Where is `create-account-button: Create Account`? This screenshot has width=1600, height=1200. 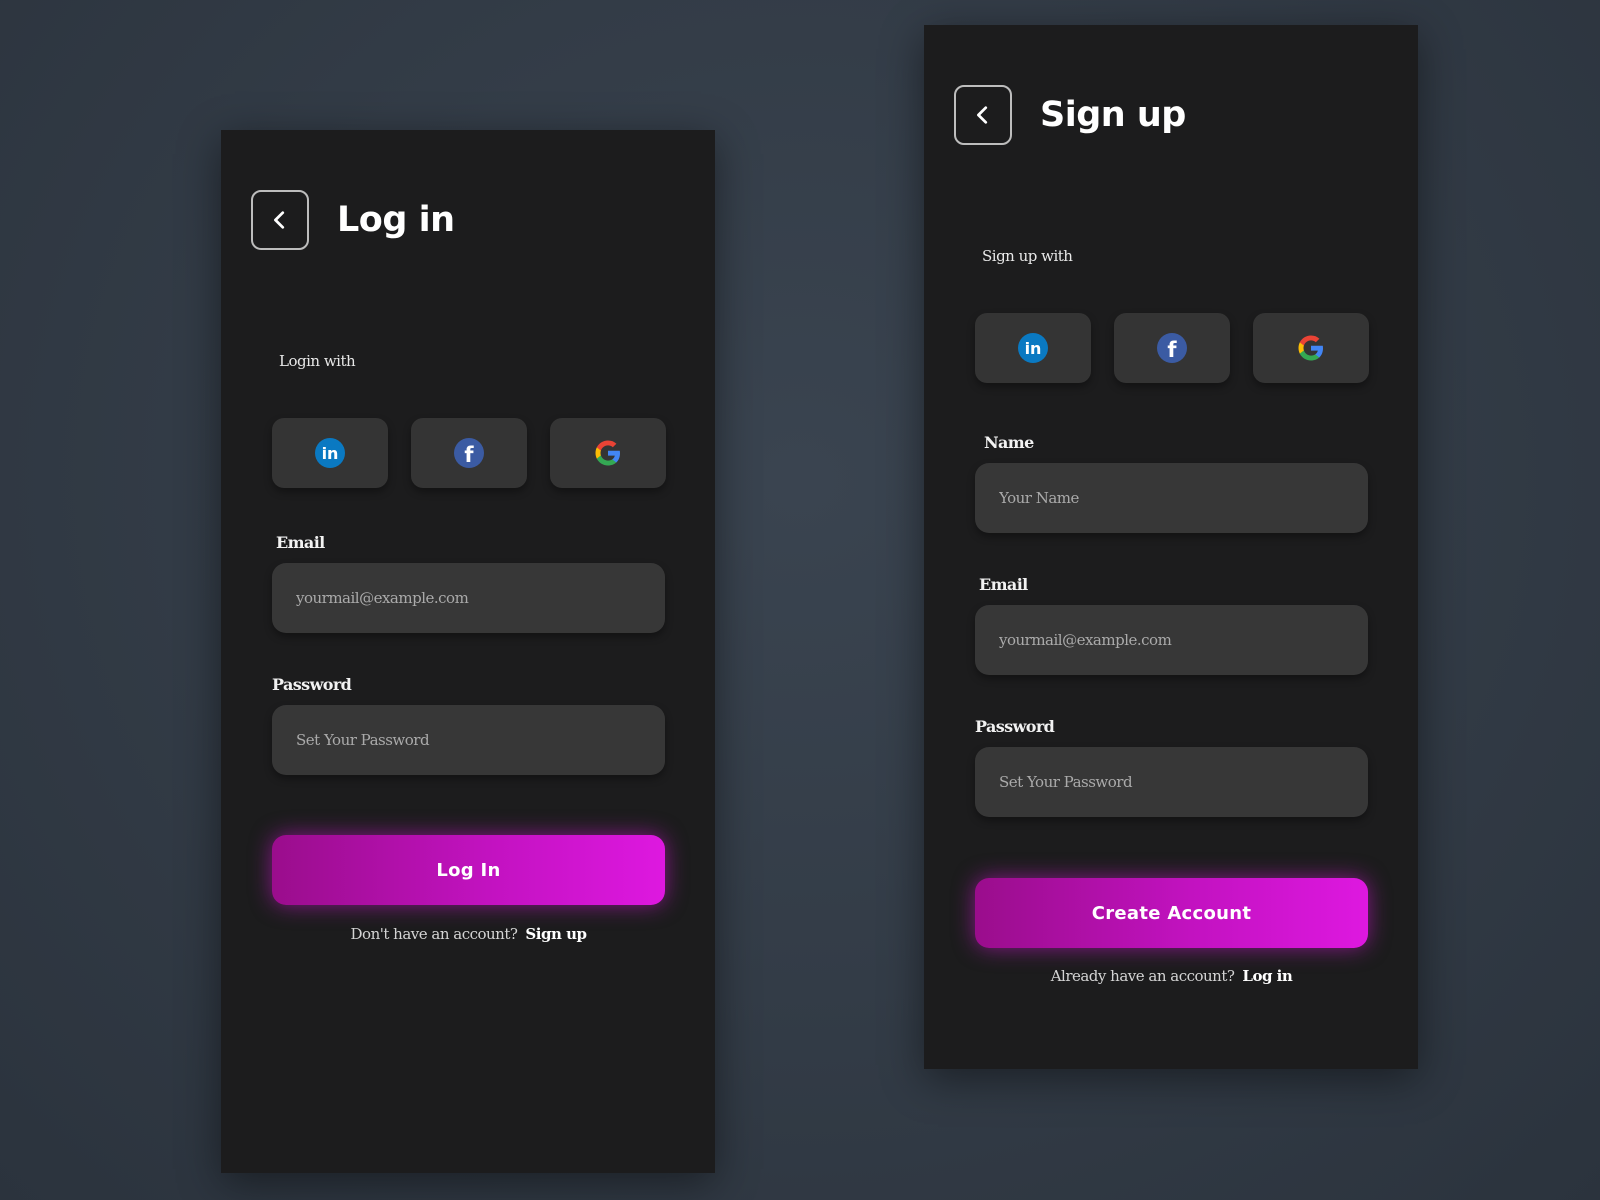 create-account-button: Create Account is located at coordinates (1171, 913).